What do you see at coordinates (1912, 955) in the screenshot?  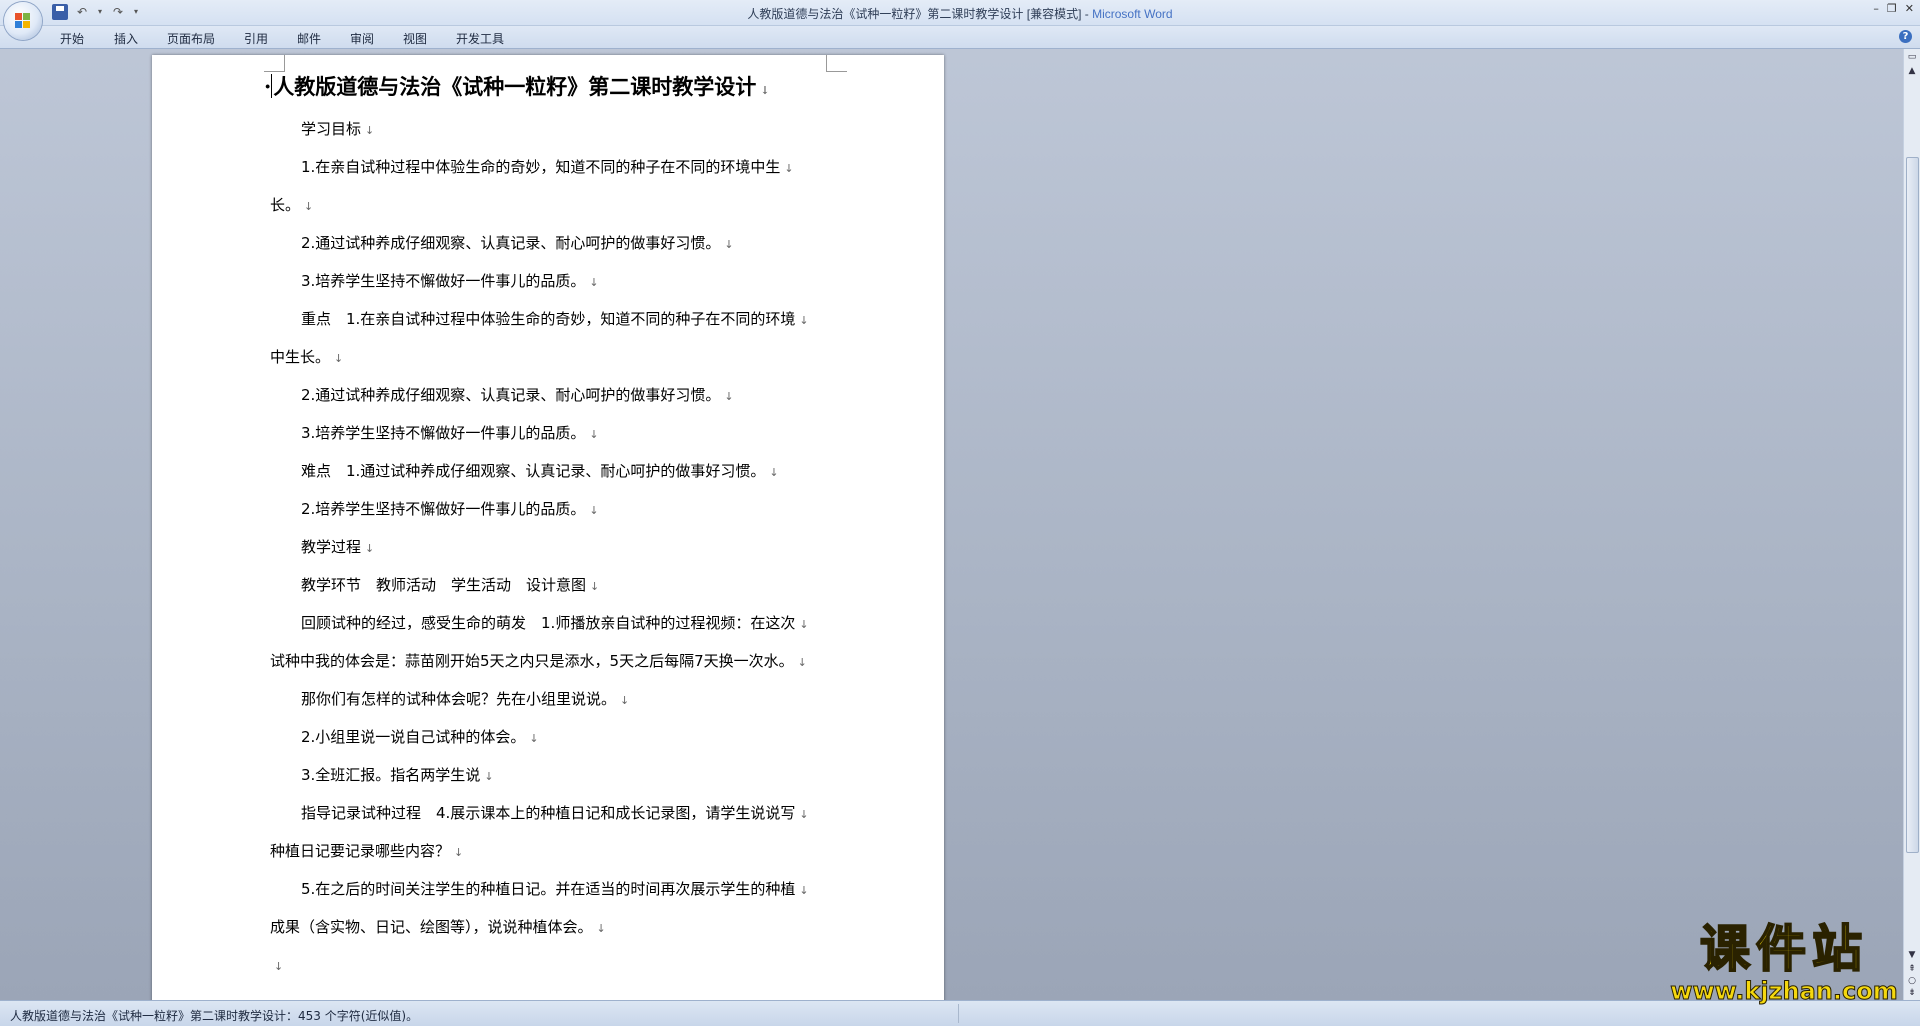 I see `scroll-down-icon: ▼` at bounding box center [1912, 955].